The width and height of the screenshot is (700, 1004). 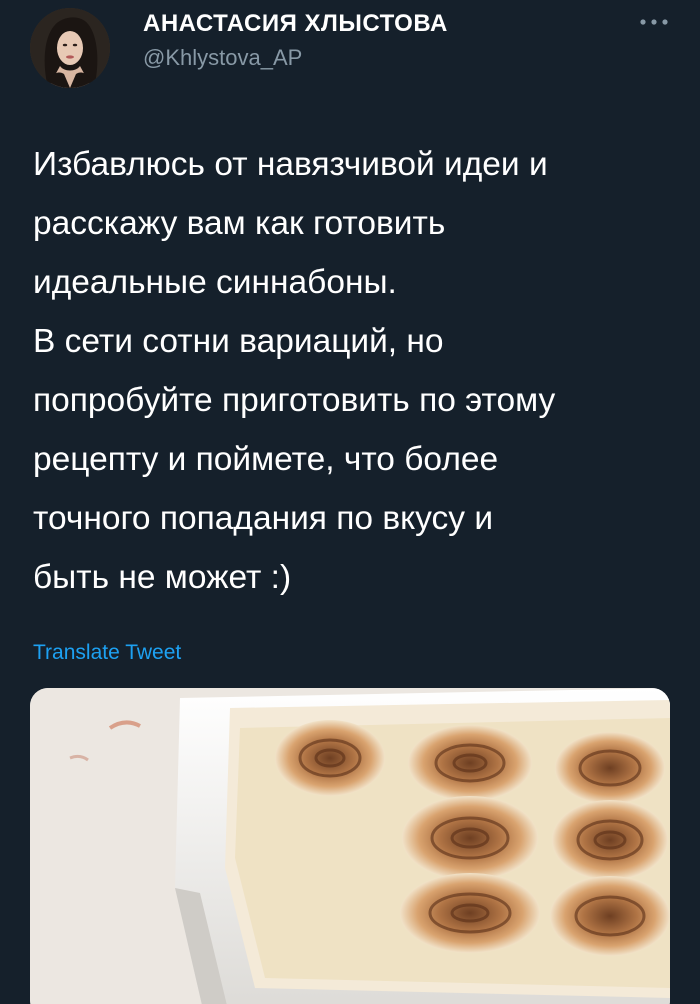 I want to click on avatar, so click(x=70, y=48).